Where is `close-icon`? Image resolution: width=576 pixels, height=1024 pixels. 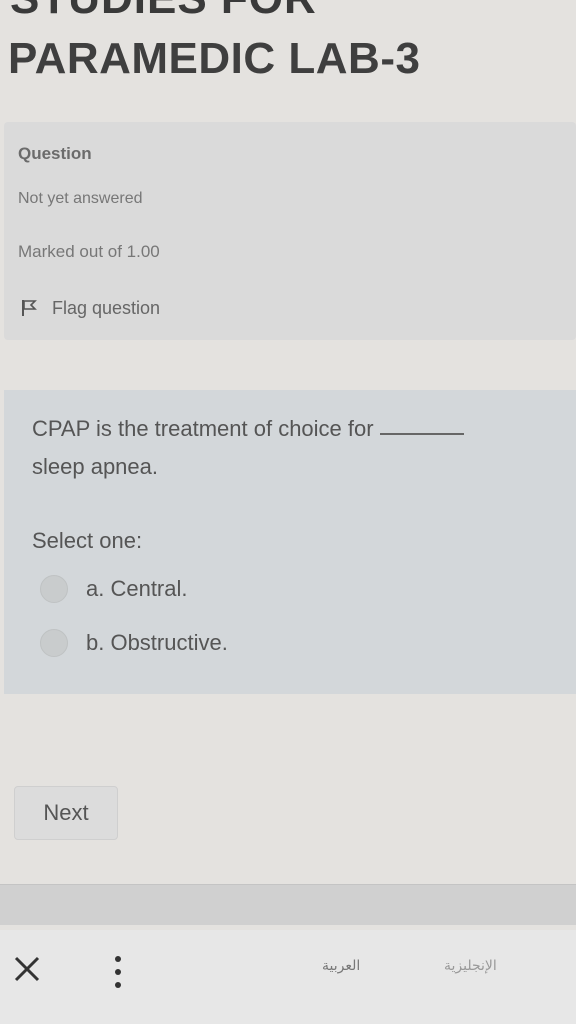 close-icon is located at coordinates (27, 969).